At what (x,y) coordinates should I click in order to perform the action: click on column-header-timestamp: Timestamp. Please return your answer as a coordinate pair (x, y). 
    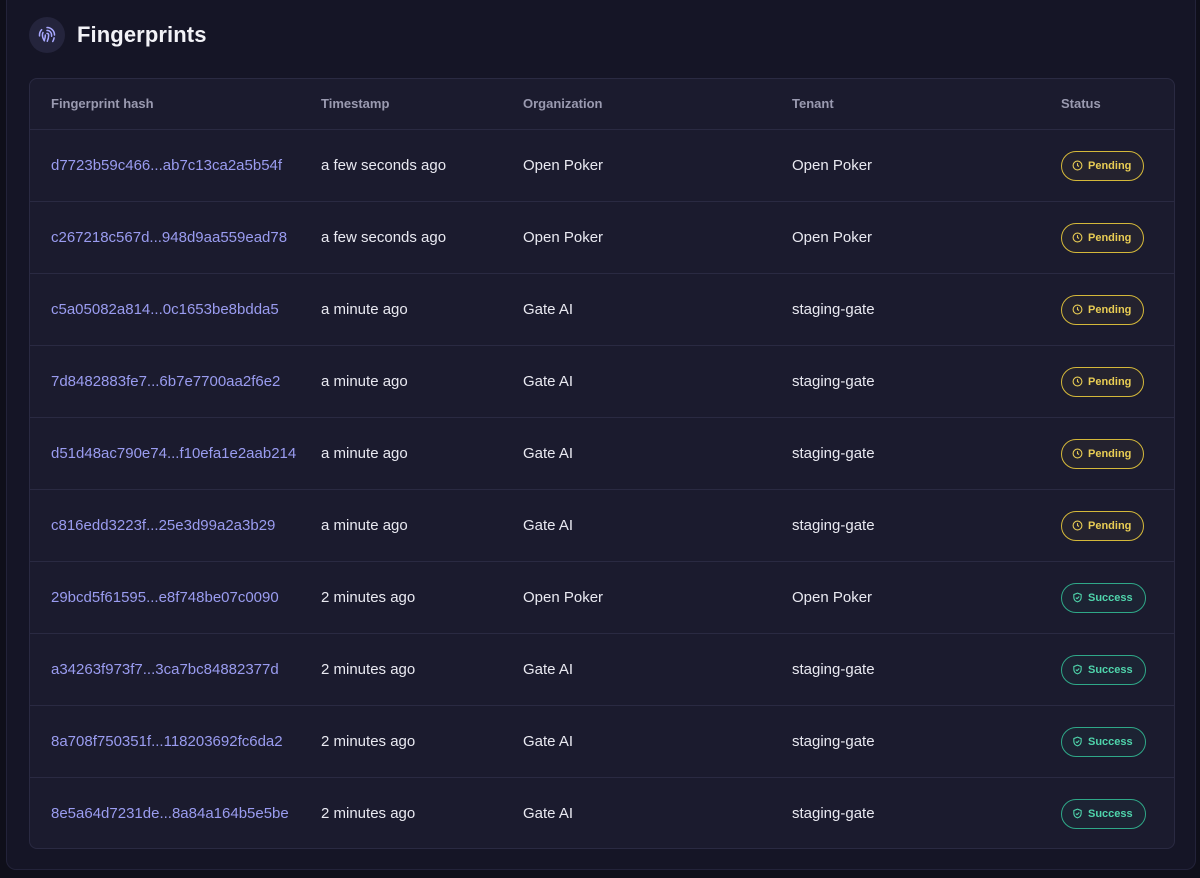
    Looking at the image, I should click on (355, 104).